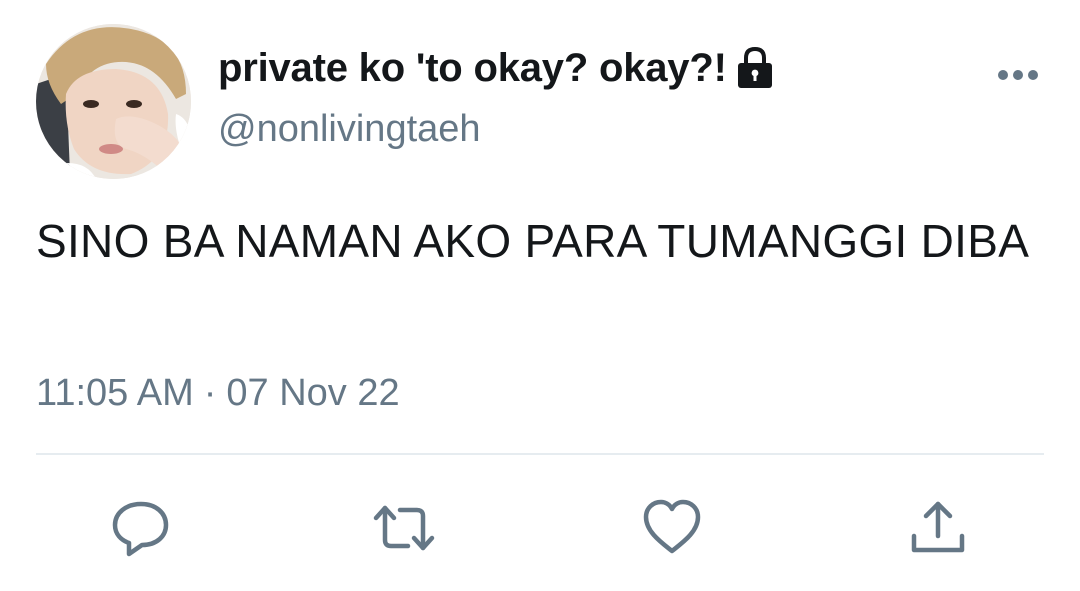 This screenshot has height=591, width=1080. I want to click on tweet-time: 11:05 AM, so click(115, 393).